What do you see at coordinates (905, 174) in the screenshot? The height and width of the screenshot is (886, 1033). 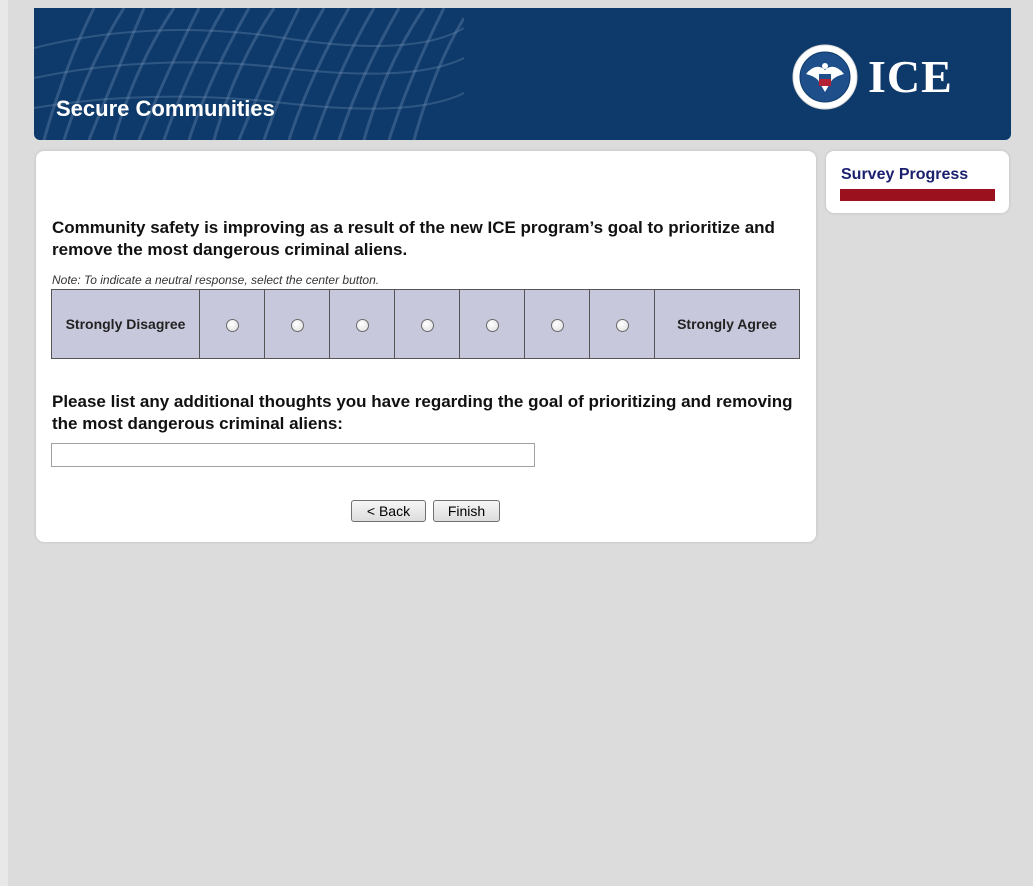 I see `progress-title: Survey Progress` at bounding box center [905, 174].